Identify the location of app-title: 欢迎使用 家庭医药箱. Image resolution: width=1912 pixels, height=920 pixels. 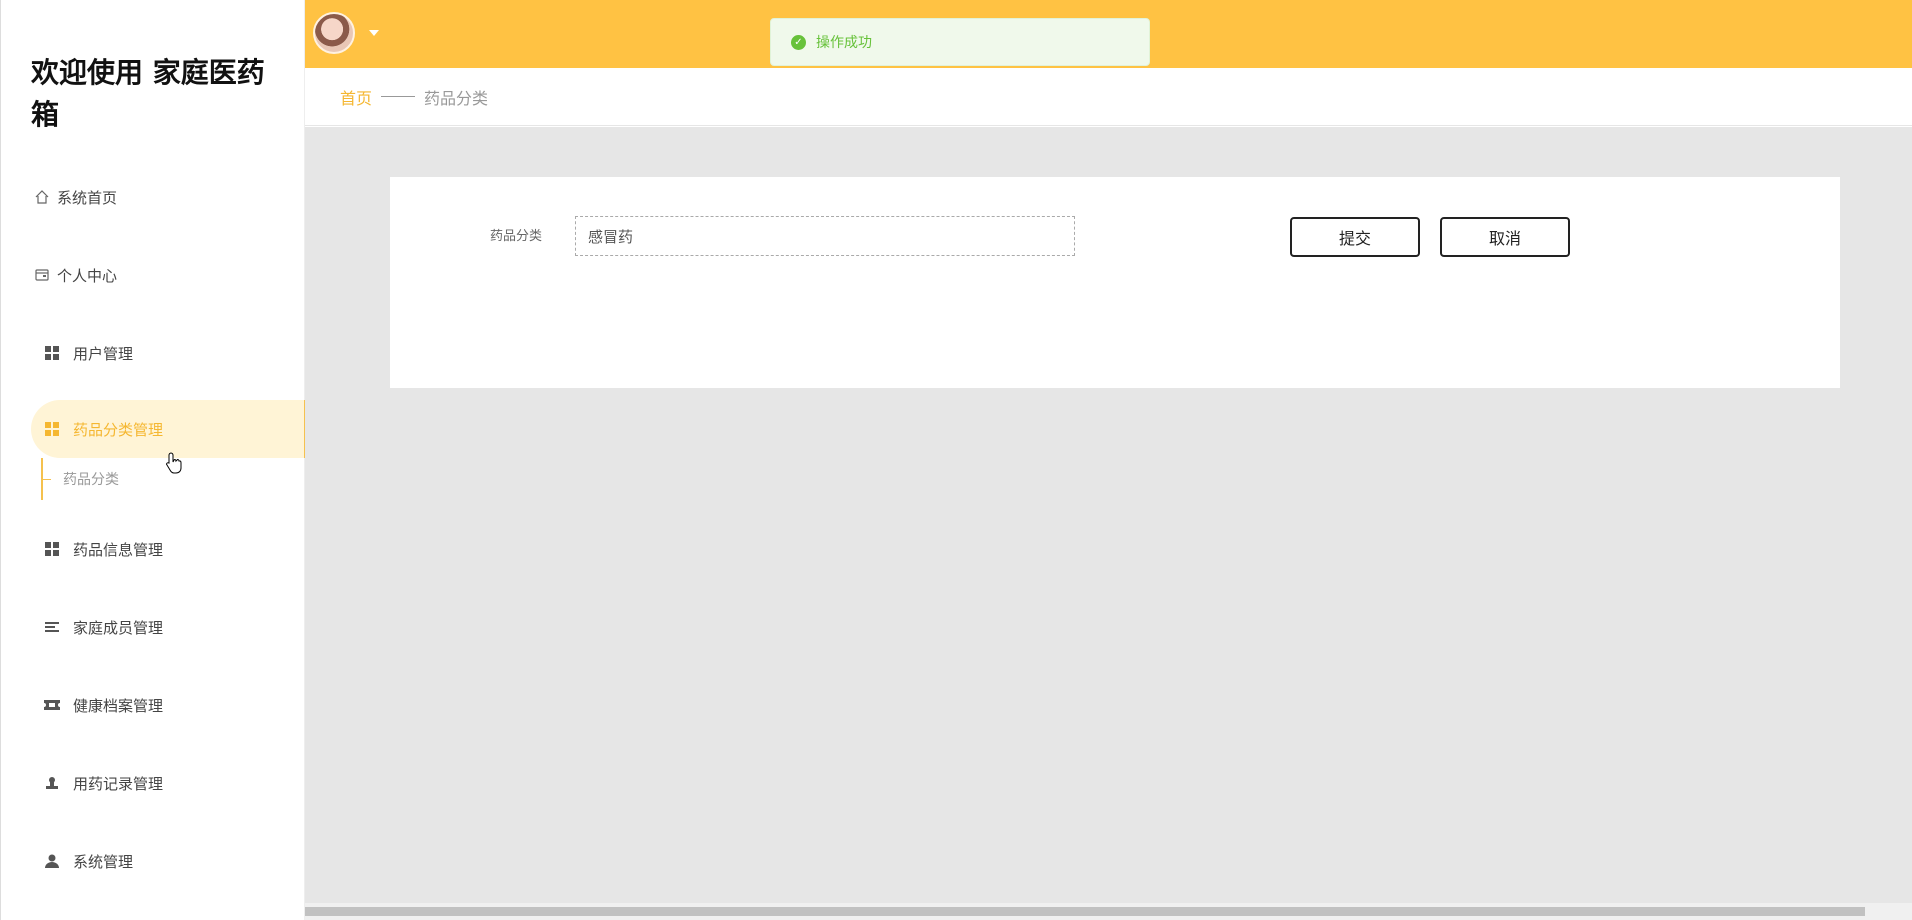
(148, 93).